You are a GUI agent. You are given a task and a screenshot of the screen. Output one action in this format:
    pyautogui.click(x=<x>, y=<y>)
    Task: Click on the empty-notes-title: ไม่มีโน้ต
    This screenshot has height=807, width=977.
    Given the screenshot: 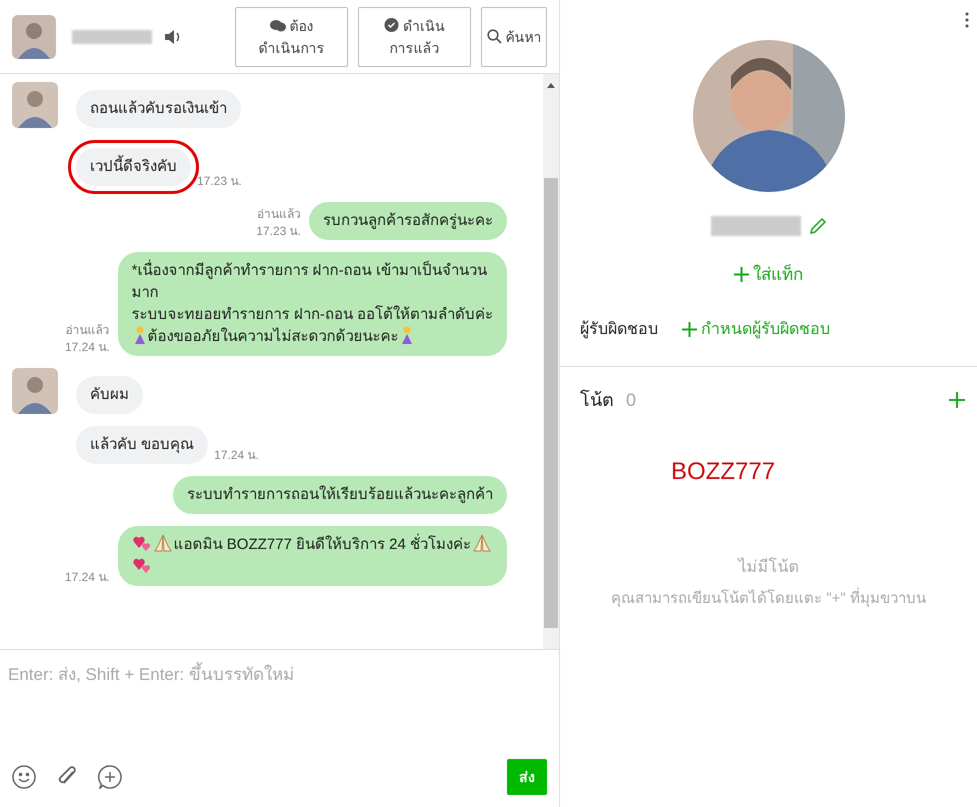 What is the action you would take?
    pyautogui.click(x=768, y=567)
    